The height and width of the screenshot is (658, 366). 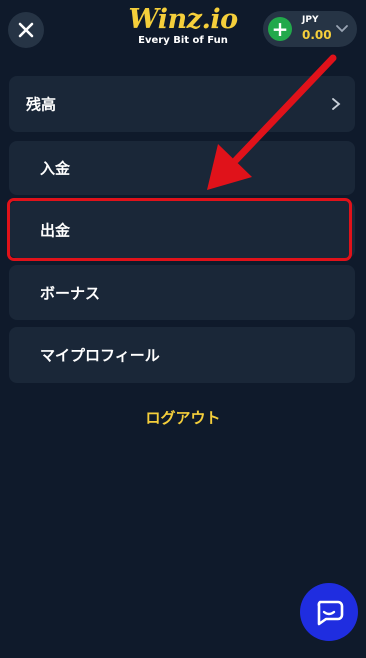 What do you see at coordinates (179, 229) in the screenshot?
I see `annotation-highlight-box` at bounding box center [179, 229].